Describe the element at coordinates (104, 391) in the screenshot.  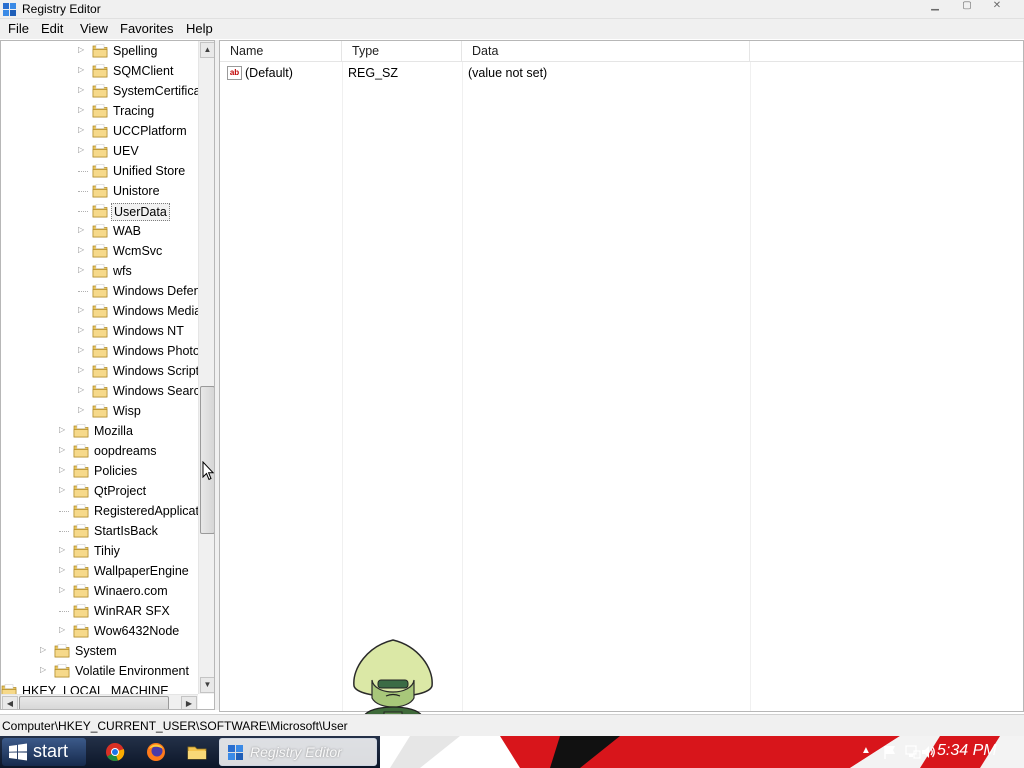
I see `tree-item: ▷ Windows Search` at that location.